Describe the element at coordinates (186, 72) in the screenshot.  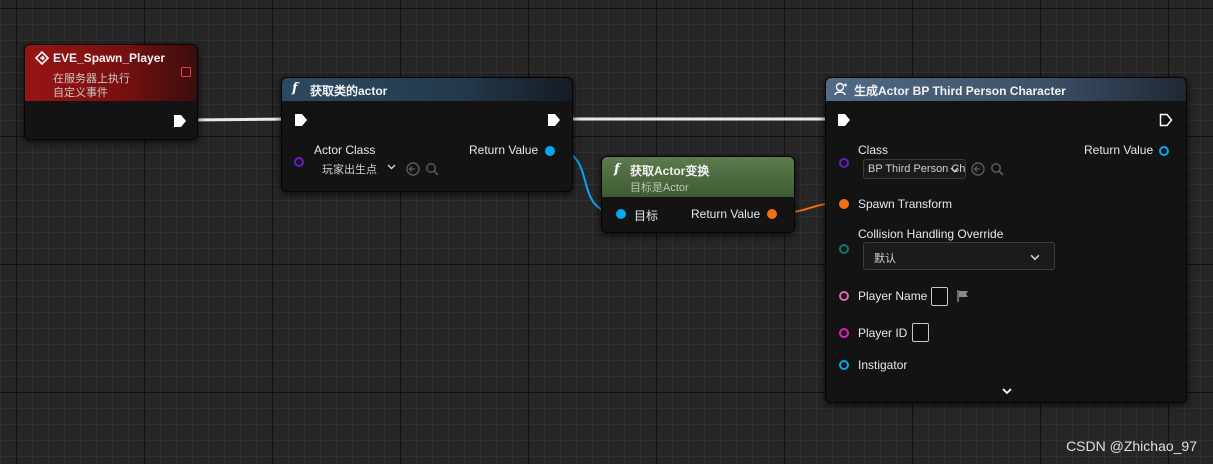
I see `replicated-indicator-icon` at that location.